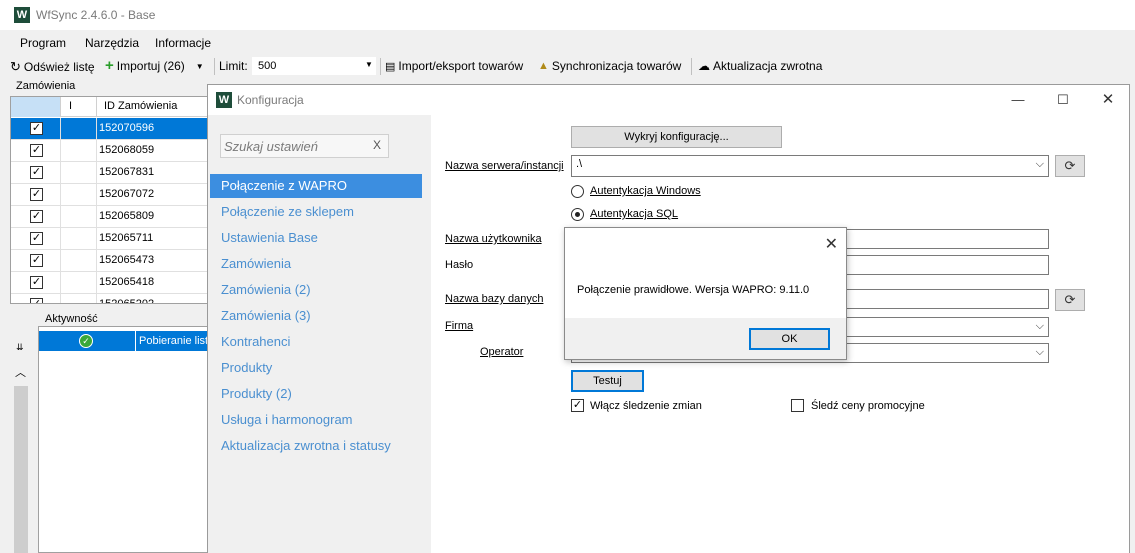 Image resolution: width=1135 pixels, height=553 pixels. I want to click on order-id-cell: 152067831, so click(127, 172).